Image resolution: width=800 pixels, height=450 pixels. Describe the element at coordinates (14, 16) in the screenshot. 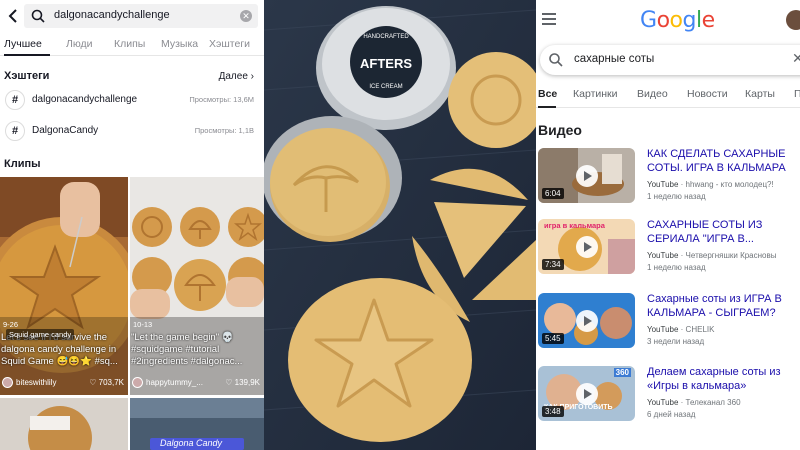

I see `back-arrow-icon` at that location.